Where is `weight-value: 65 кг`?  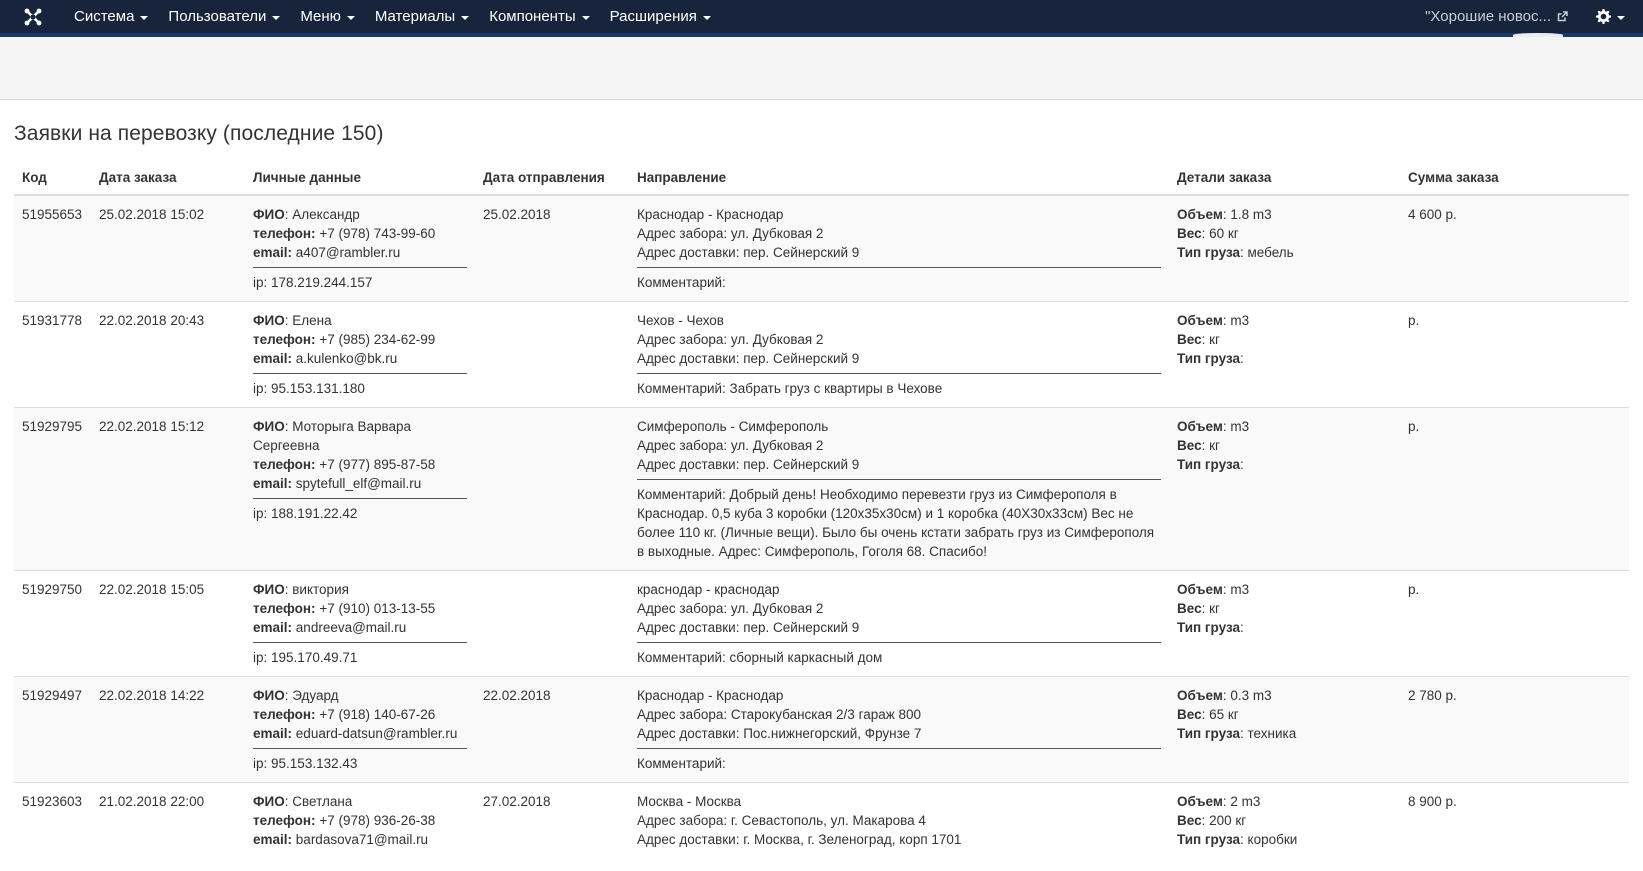
weight-value: 65 кг is located at coordinates (1224, 714).